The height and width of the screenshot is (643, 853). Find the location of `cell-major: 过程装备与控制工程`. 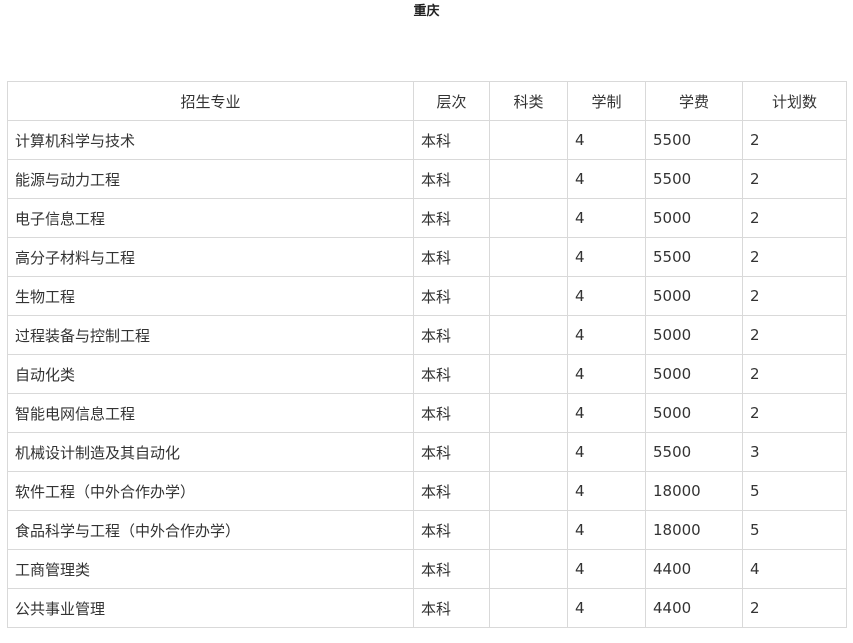

cell-major: 过程装备与控制工程 is located at coordinates (210, 335).